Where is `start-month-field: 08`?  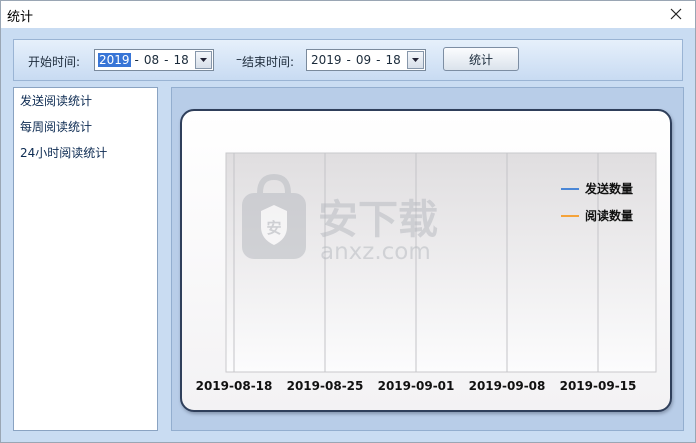
start-month-field: 08 is located at coordinates (151, 60).